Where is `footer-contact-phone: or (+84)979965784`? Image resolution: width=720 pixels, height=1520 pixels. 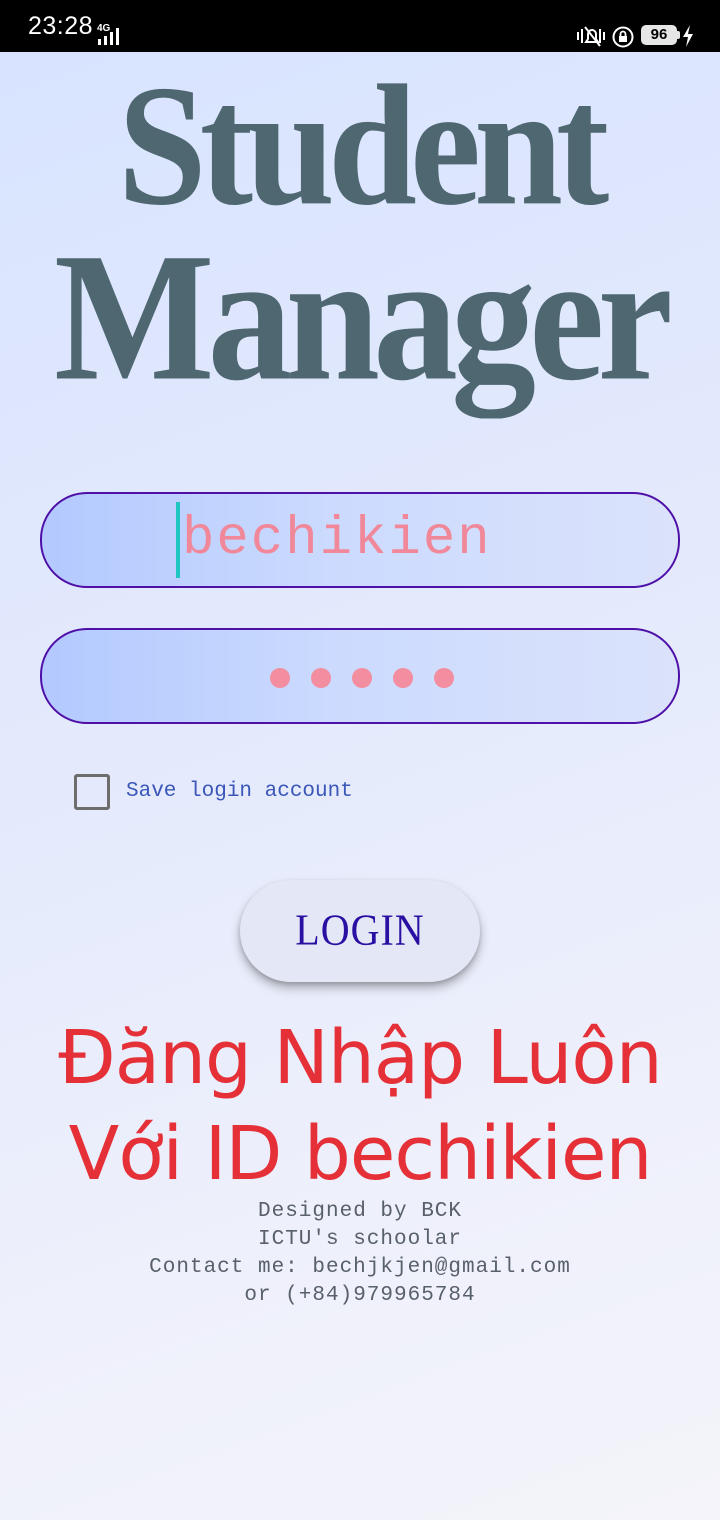 footer-contact-phone: or (+84)979965784 is located at coordinates (360, 1295).